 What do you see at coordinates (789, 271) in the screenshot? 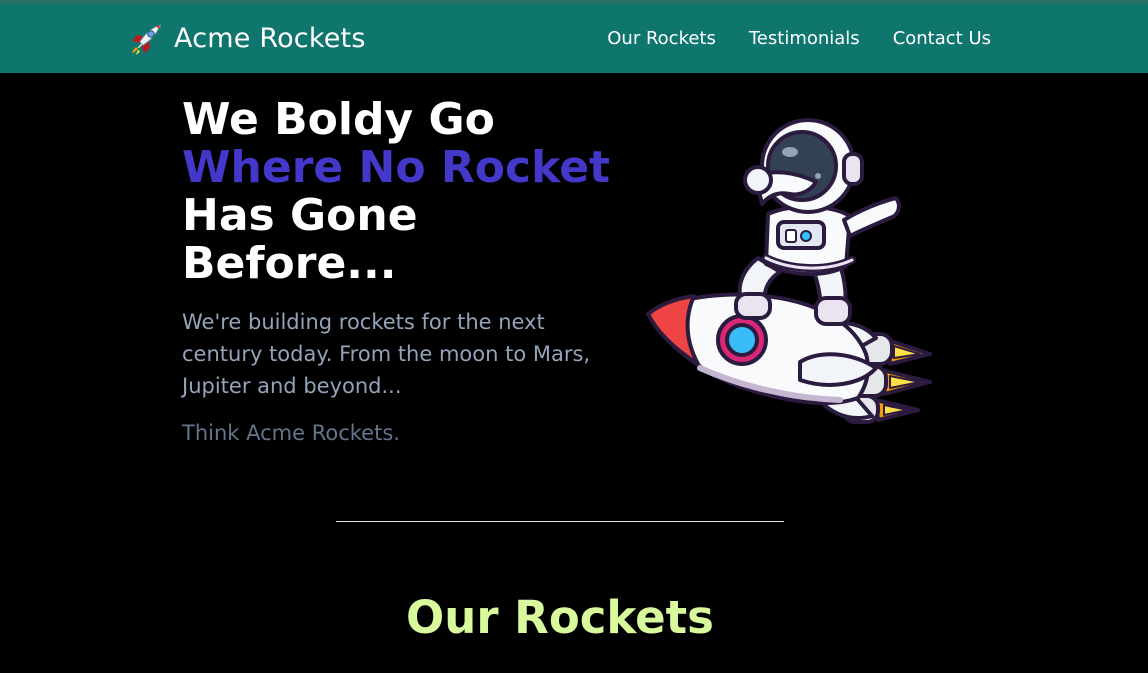
I see `astronaut-riding-rocket-illustration` at bounding box center [789, 271].